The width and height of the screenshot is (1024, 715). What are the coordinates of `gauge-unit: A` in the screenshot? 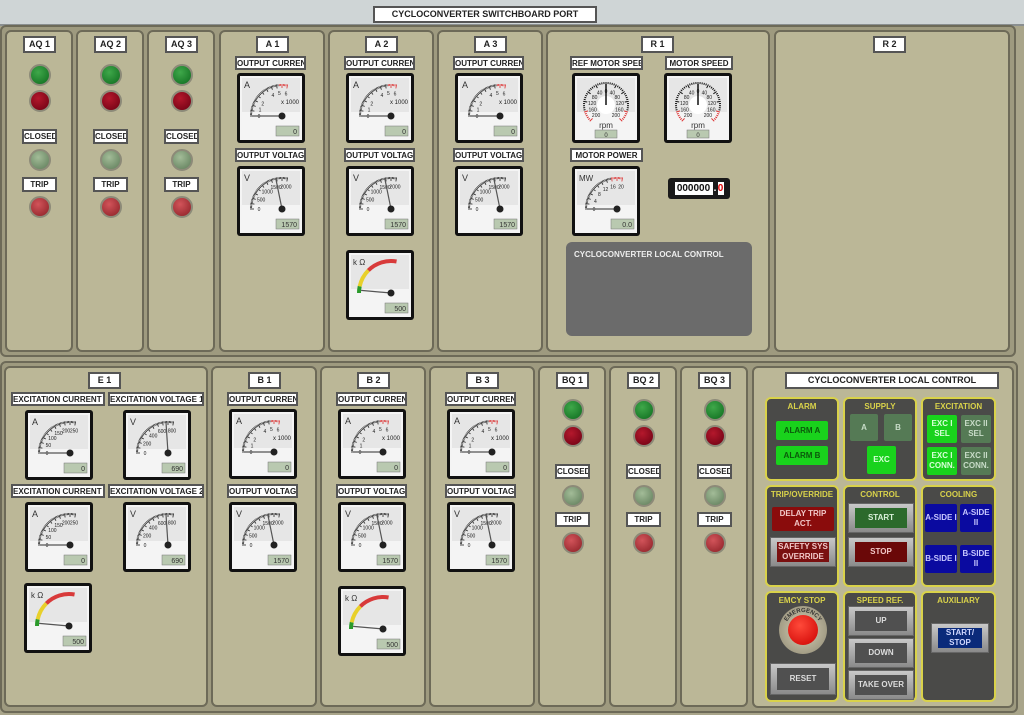 It's located at (348, 421).